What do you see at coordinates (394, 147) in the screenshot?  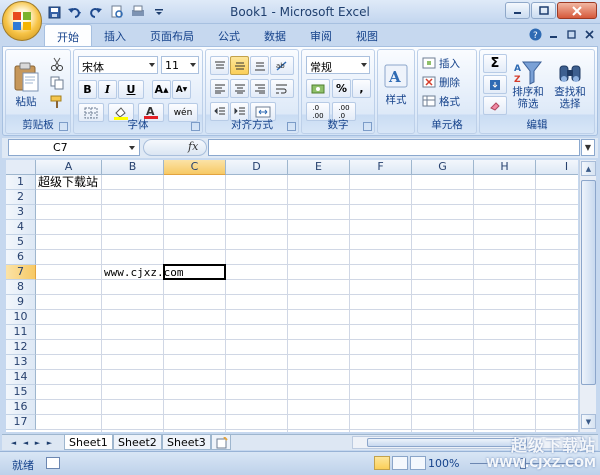 I see `formula-input` at bounding box center [394, 147].